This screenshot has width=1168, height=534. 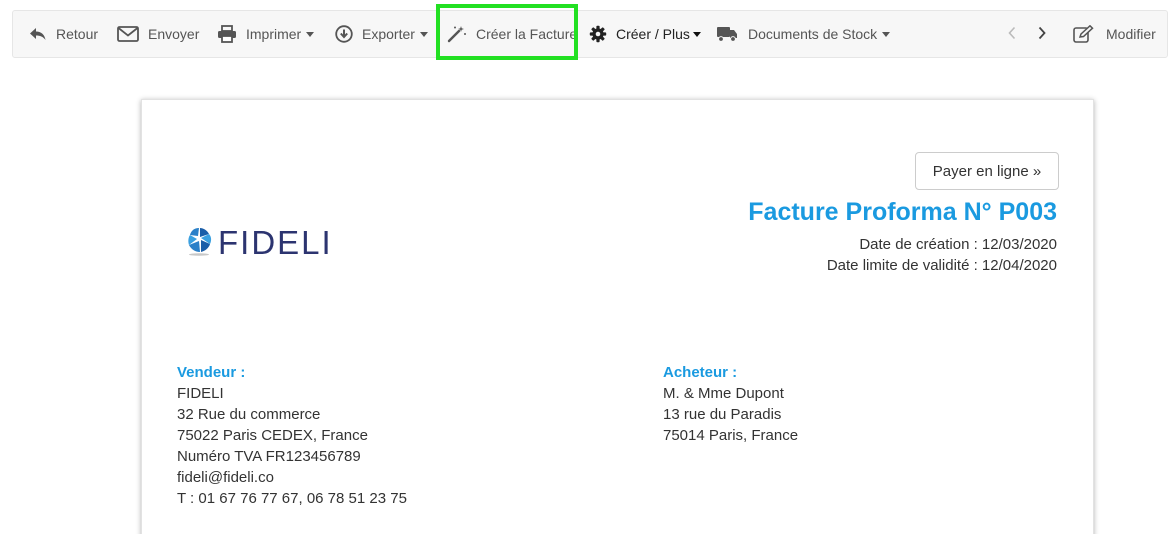 What do you see at coordinates (958, 244) in the screenshot?
I see `creation-date: Date de création : 12/03/2020` at bounding box center [958, 244].